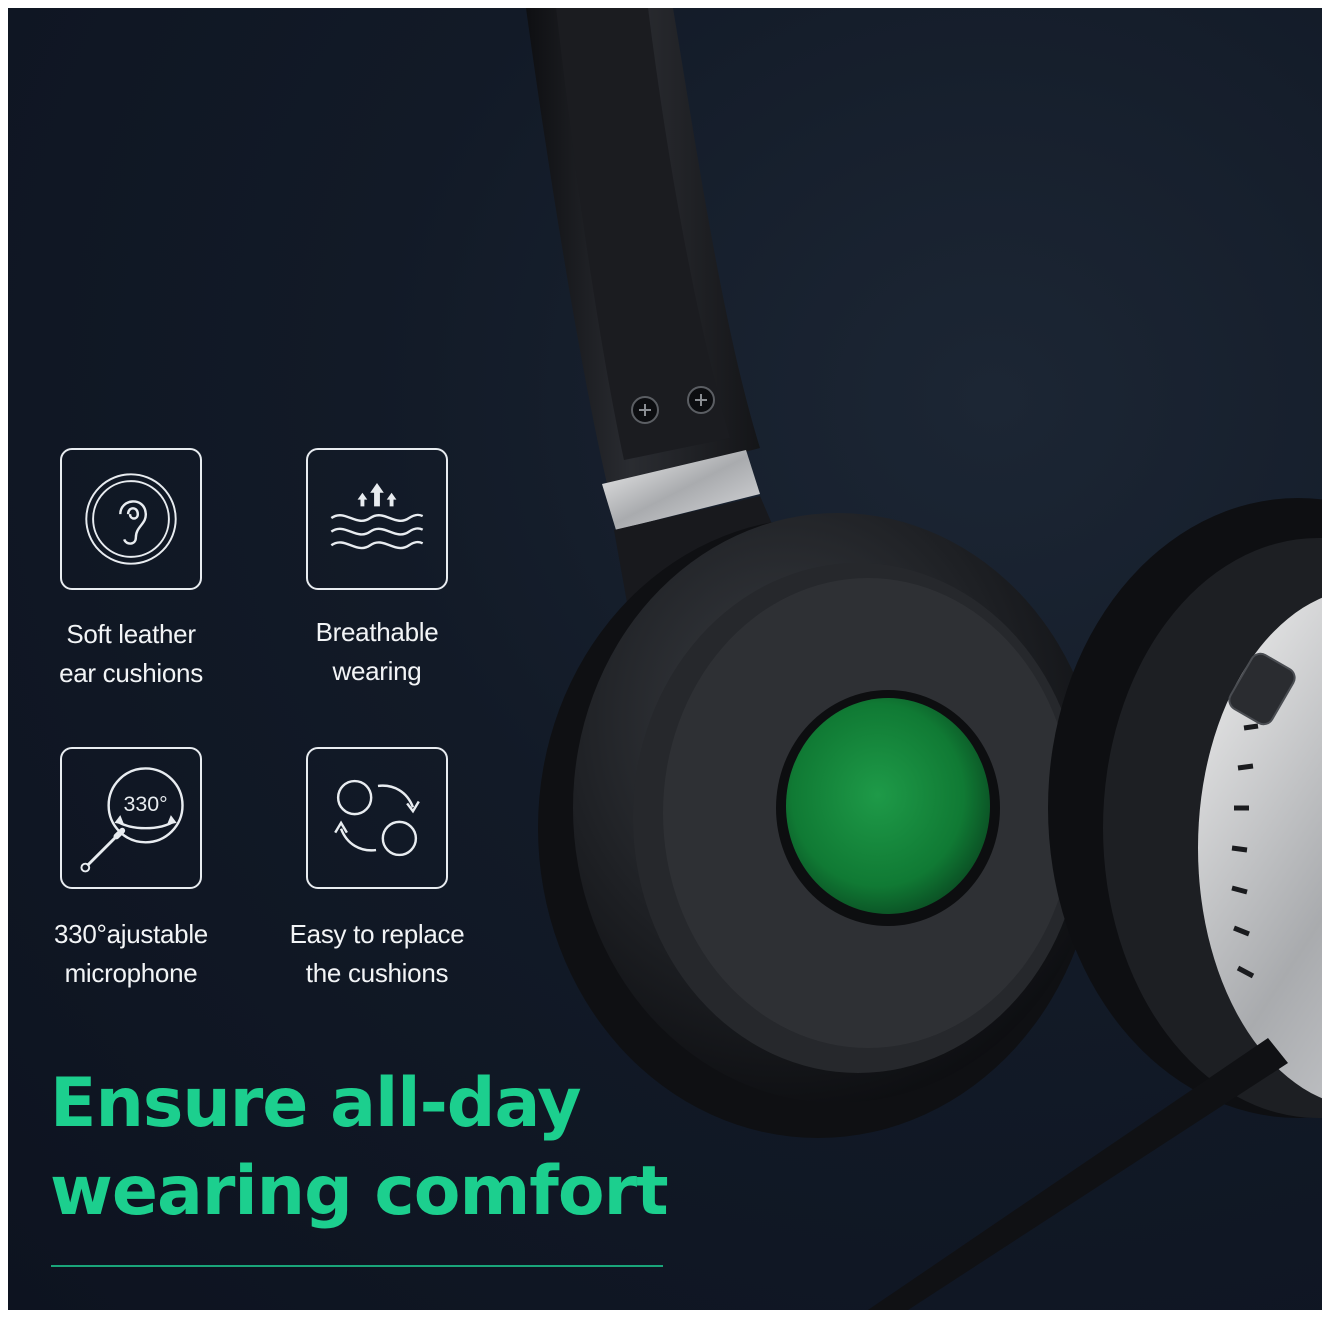 This screenshot has height=1317, width=1324. What do you see at coordinates (131, 634) in the screenshot?
I see `caption-line: Soft leather` at bounding box center [131, 634].